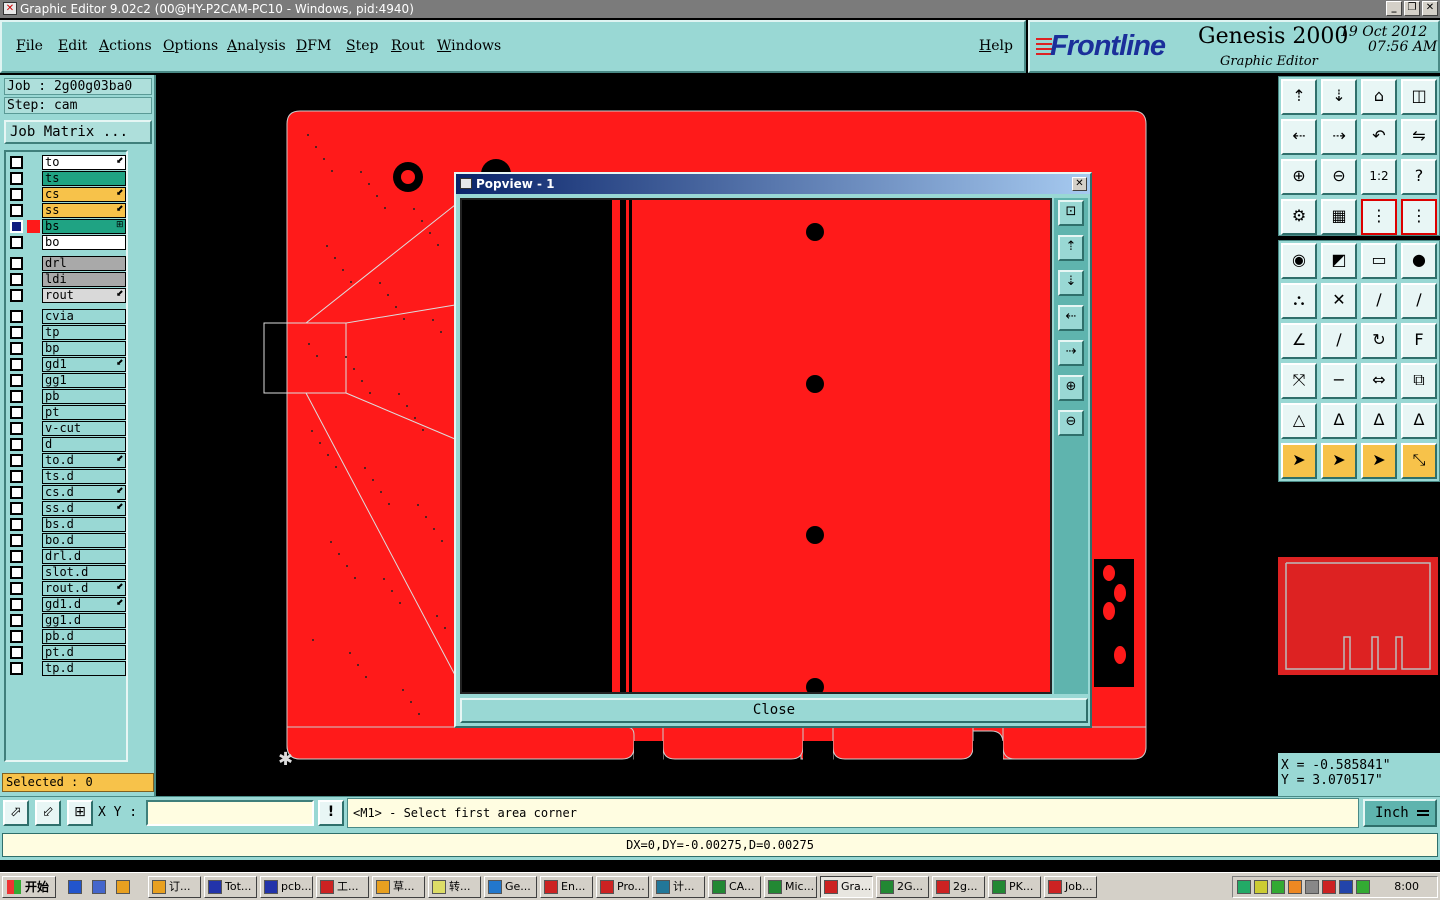 The height and width of the screenshot is (900, 1440). What do you see at coordinates (1430, 8) in the screenshot?
I see `close-window-button: ✕` at bounding box center [1430, 8].